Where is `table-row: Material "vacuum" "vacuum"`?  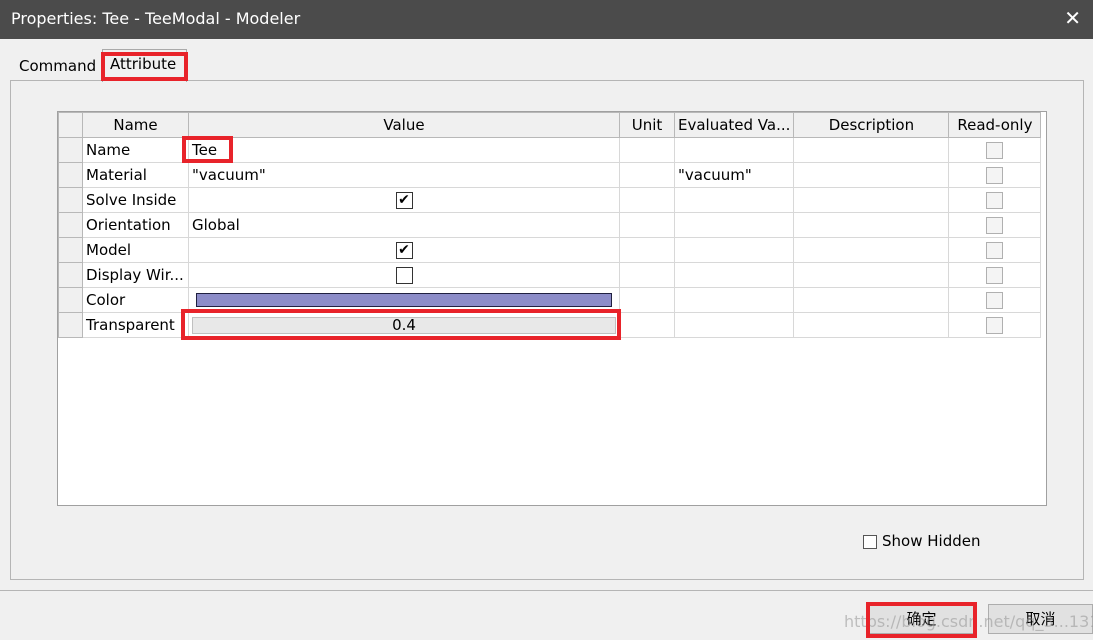 table-row: Material "vacuum" "vacuum" is located at coordinates (550, 175).